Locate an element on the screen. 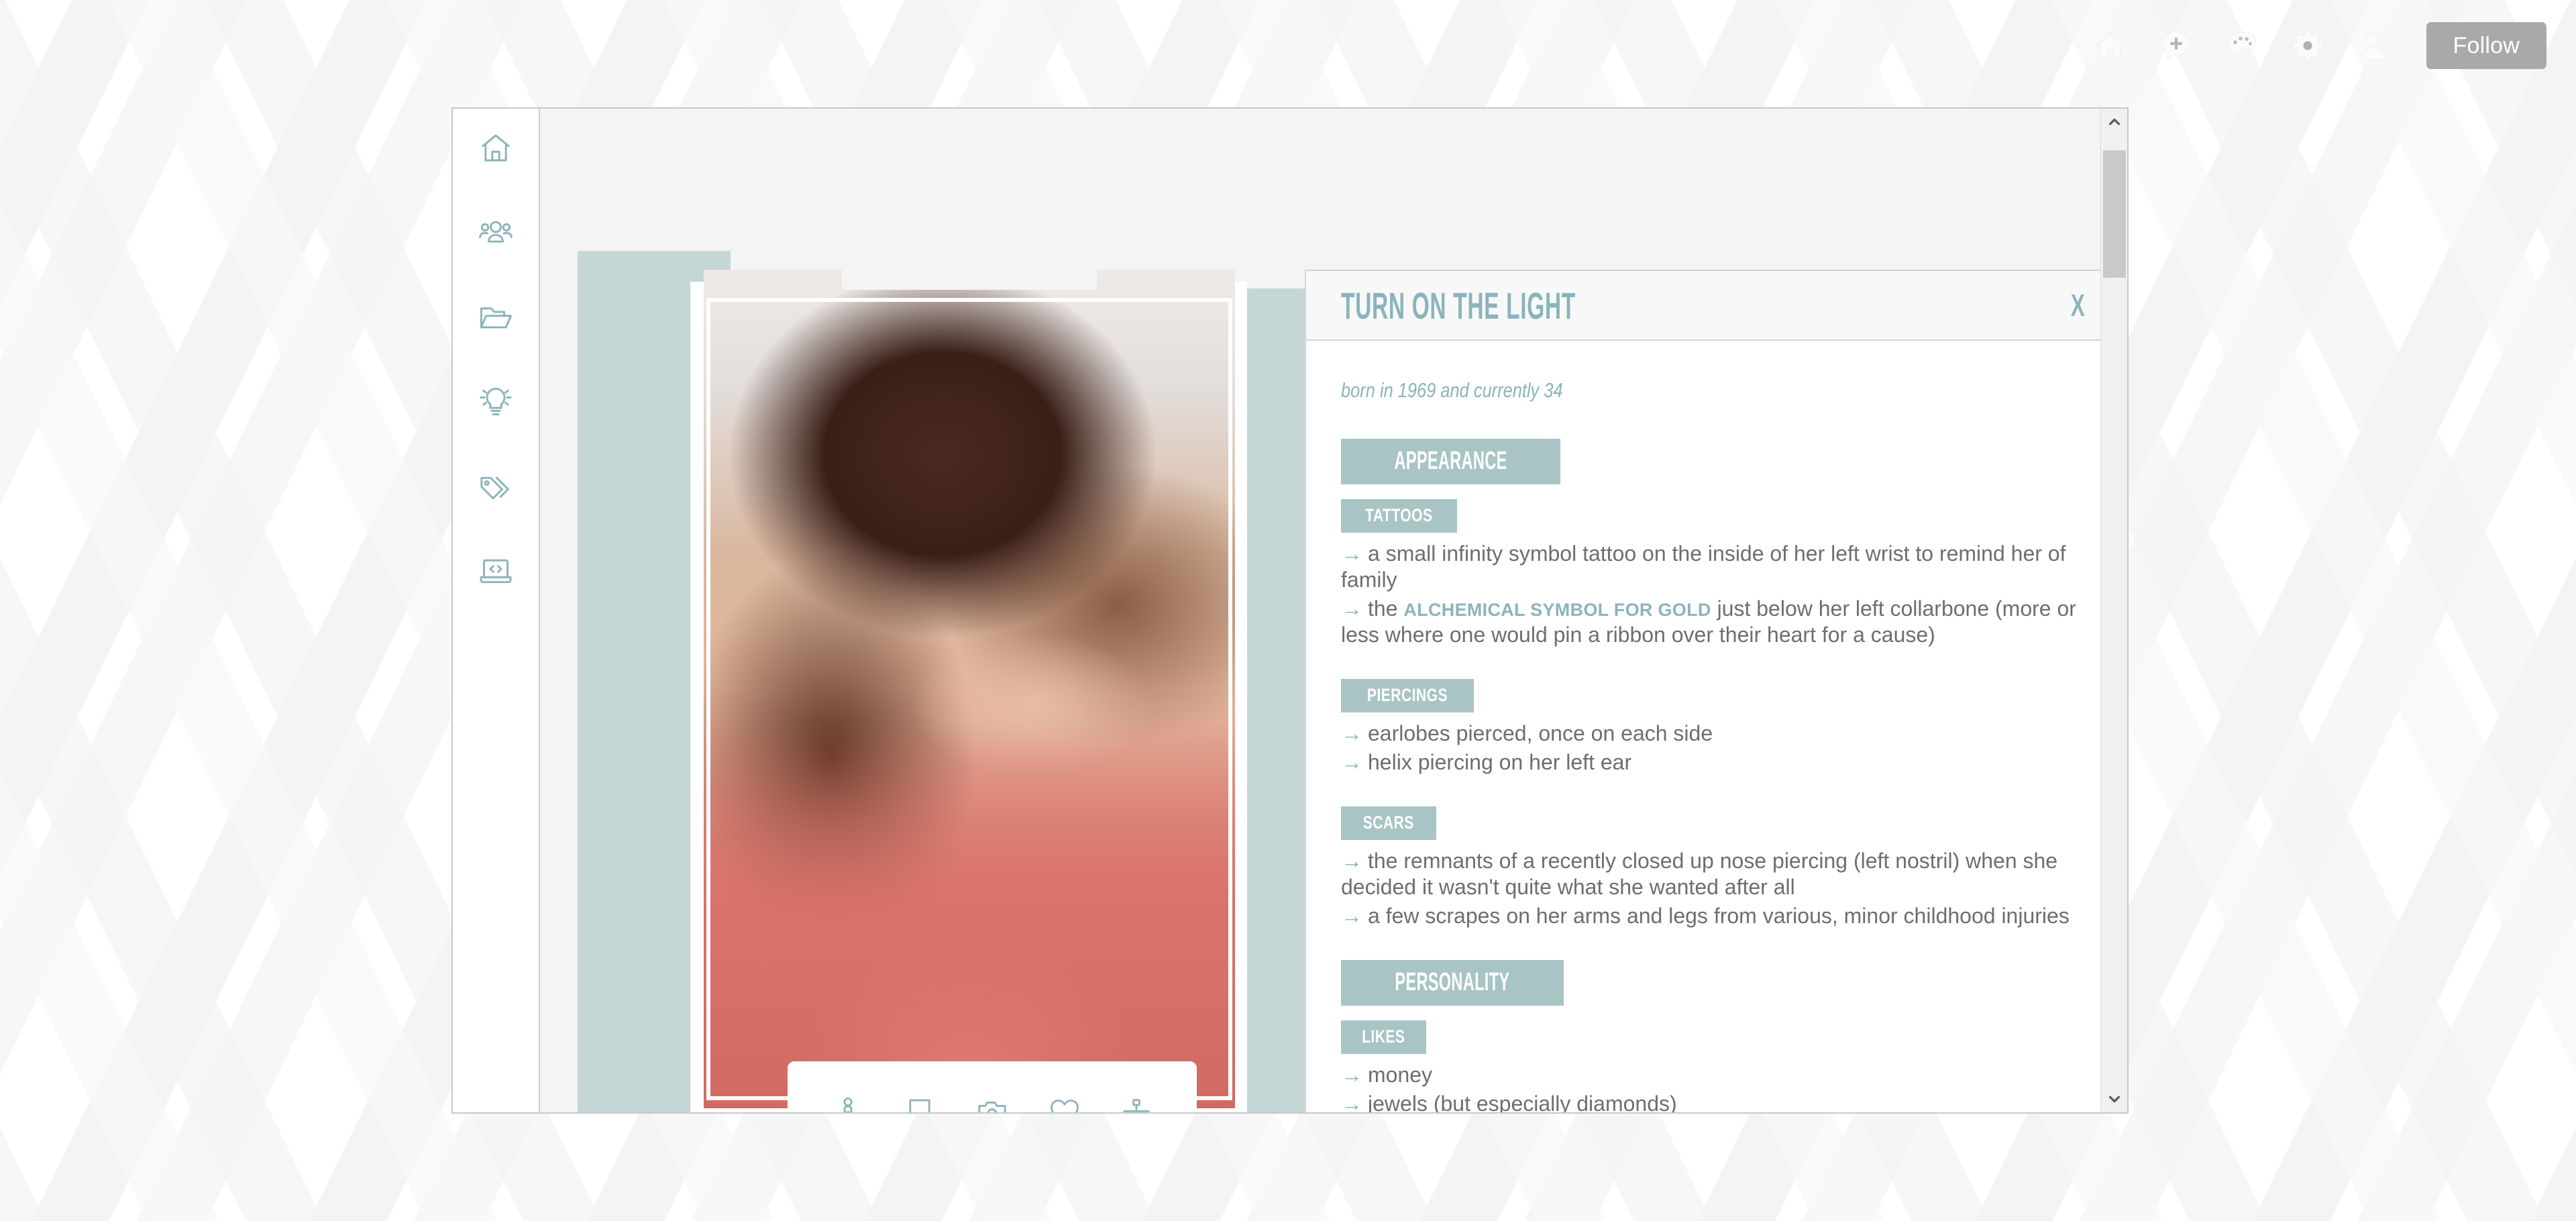  tags-icon is located at coordinates (496, 488).